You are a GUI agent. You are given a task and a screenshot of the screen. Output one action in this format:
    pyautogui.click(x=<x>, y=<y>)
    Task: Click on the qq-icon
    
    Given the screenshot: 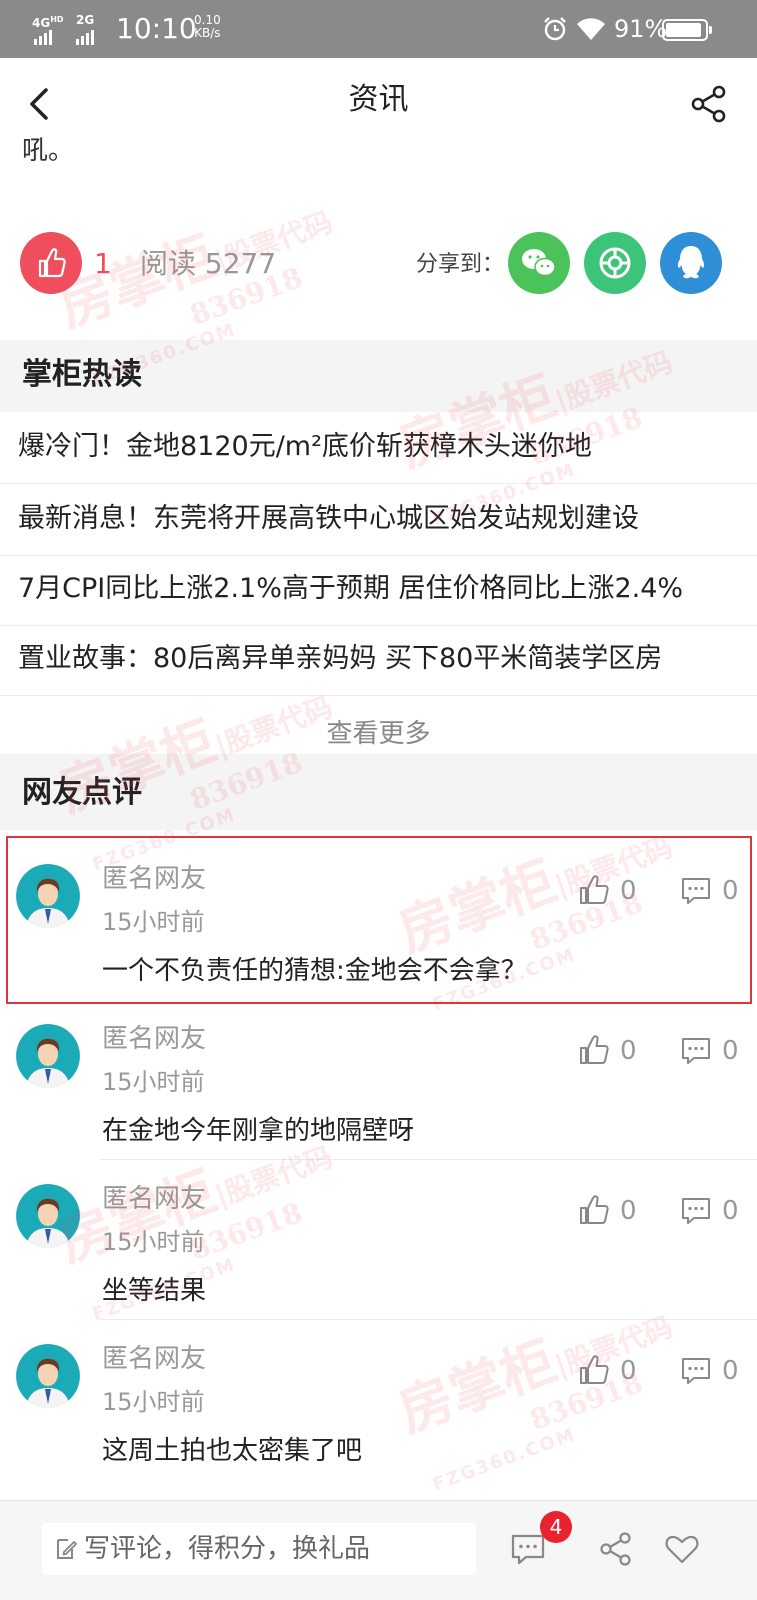 What is the action you would take?
    pyautogui.click(x=691, y=262)
    